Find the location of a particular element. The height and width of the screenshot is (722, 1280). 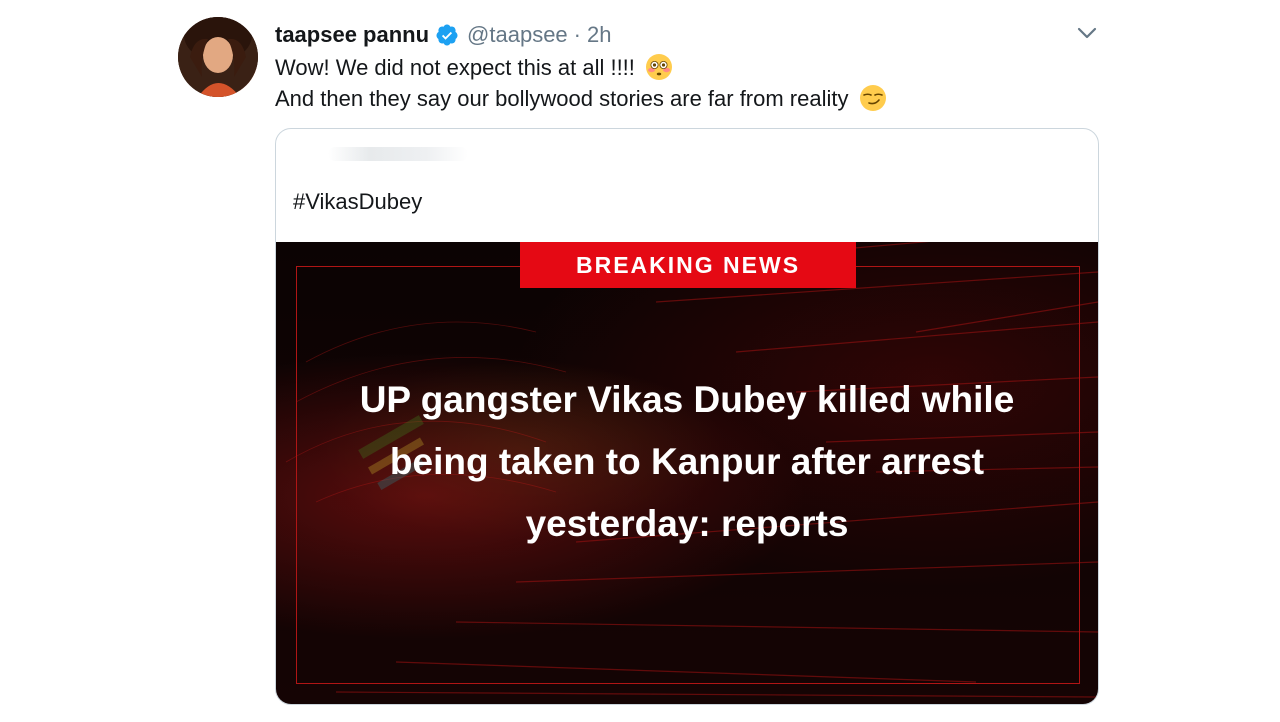

breaking-news-badge: BREAKING NEWS is located at coordinates (688, 265).